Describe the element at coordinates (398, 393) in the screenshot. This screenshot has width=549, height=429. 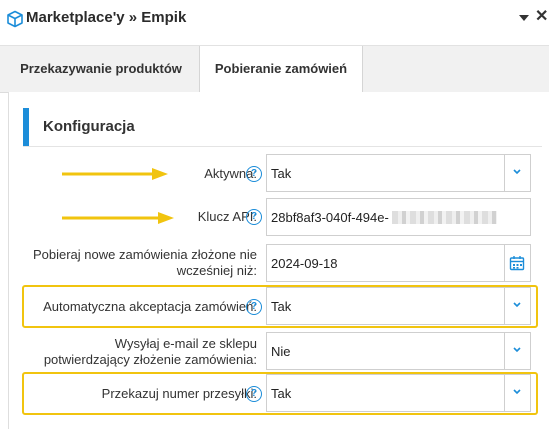
I see `przekazuj-numer-select: Tak` at that location.